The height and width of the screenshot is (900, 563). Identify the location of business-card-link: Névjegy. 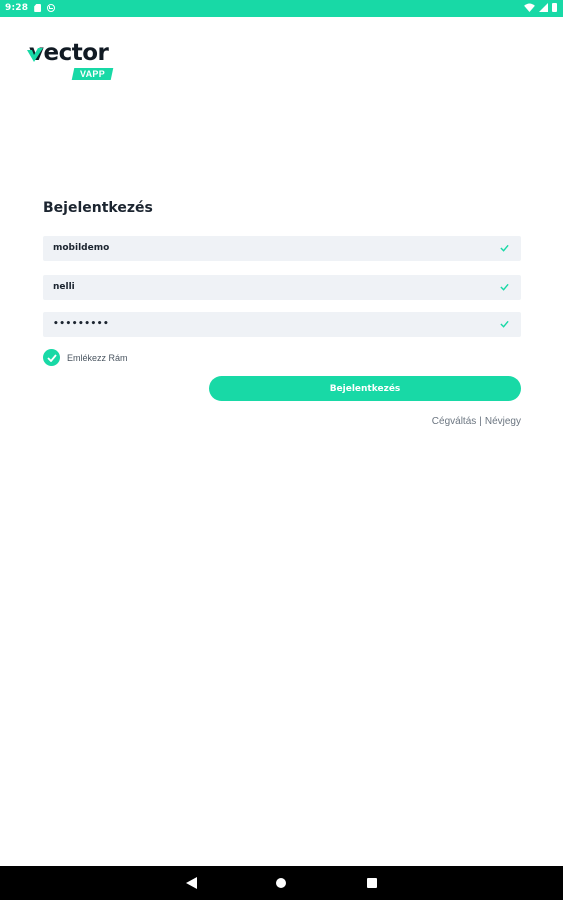
(503, 421).